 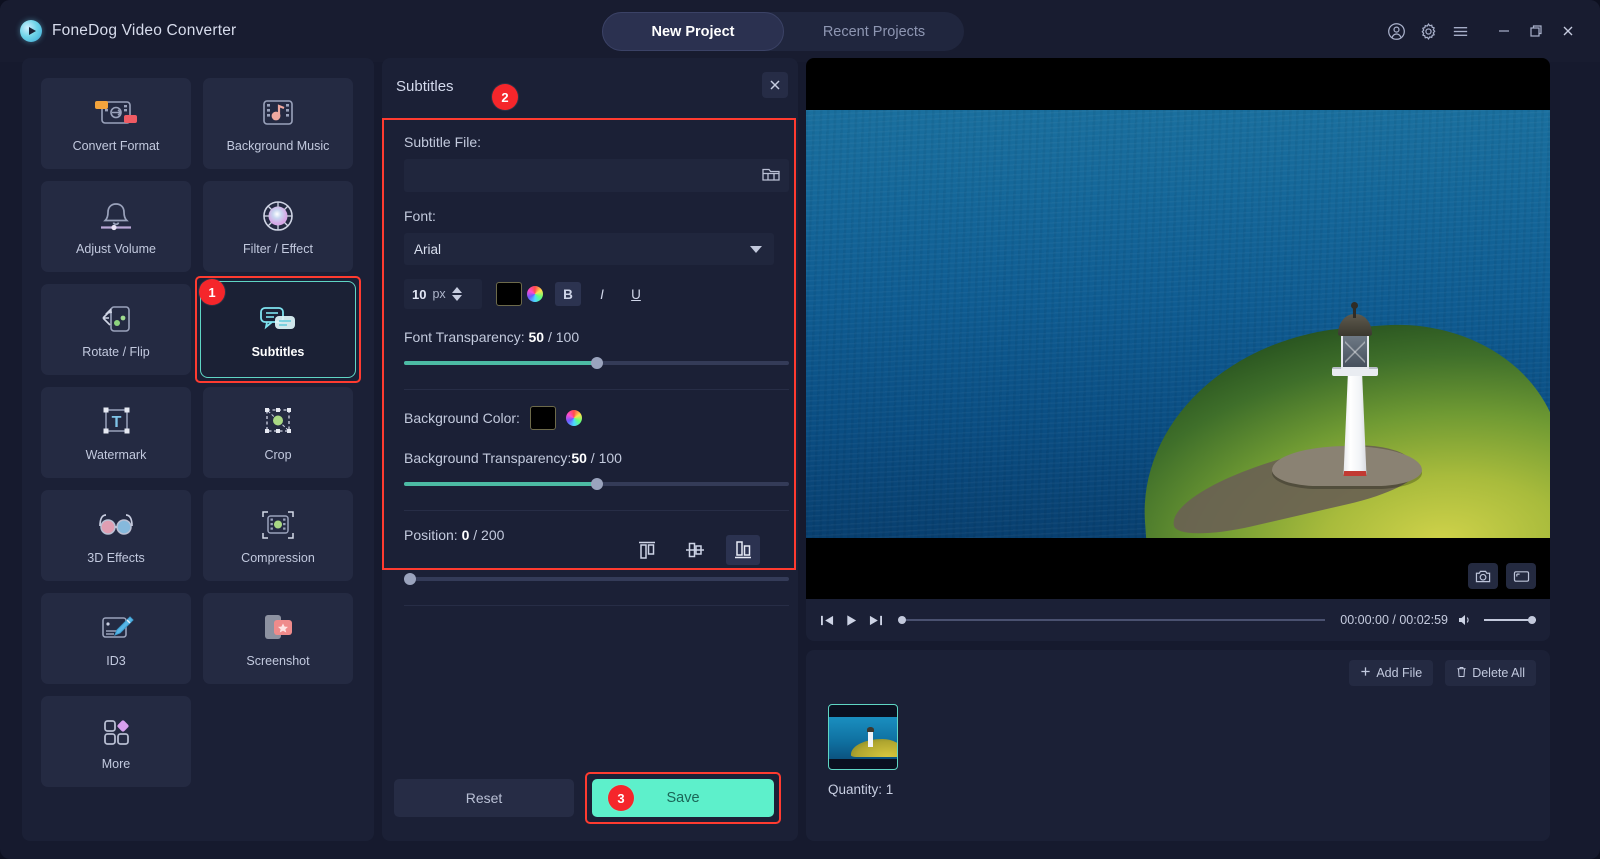 What do you see at coordinates (596, 510) in the screenshot?
I see `divider` at bounding box center [596, 510].